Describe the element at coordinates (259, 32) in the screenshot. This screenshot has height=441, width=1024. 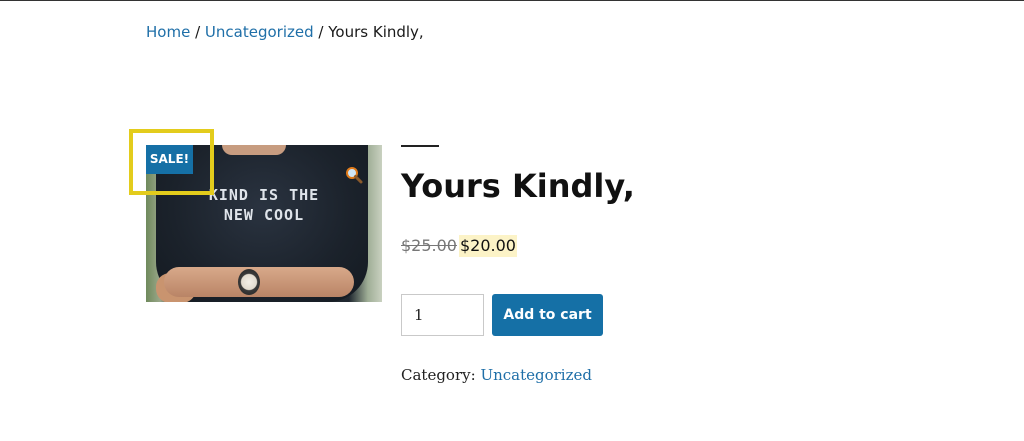
I see `breadcrumb-category-link: Uncategorized` at that location.